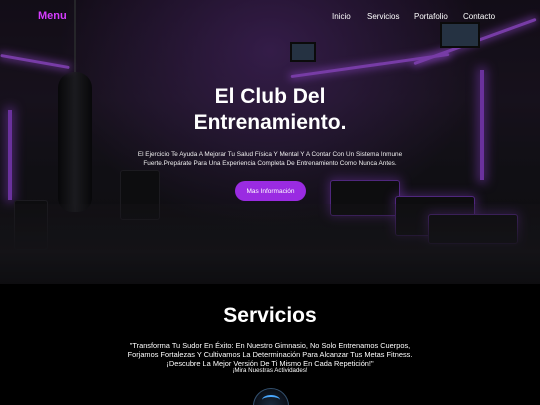 This screenshot has width=540, height=405. What do you see at coordinates (52, 16) in the screenshot?
I see `brand-menu-logo: Menu` at bounding box center [52, 16].